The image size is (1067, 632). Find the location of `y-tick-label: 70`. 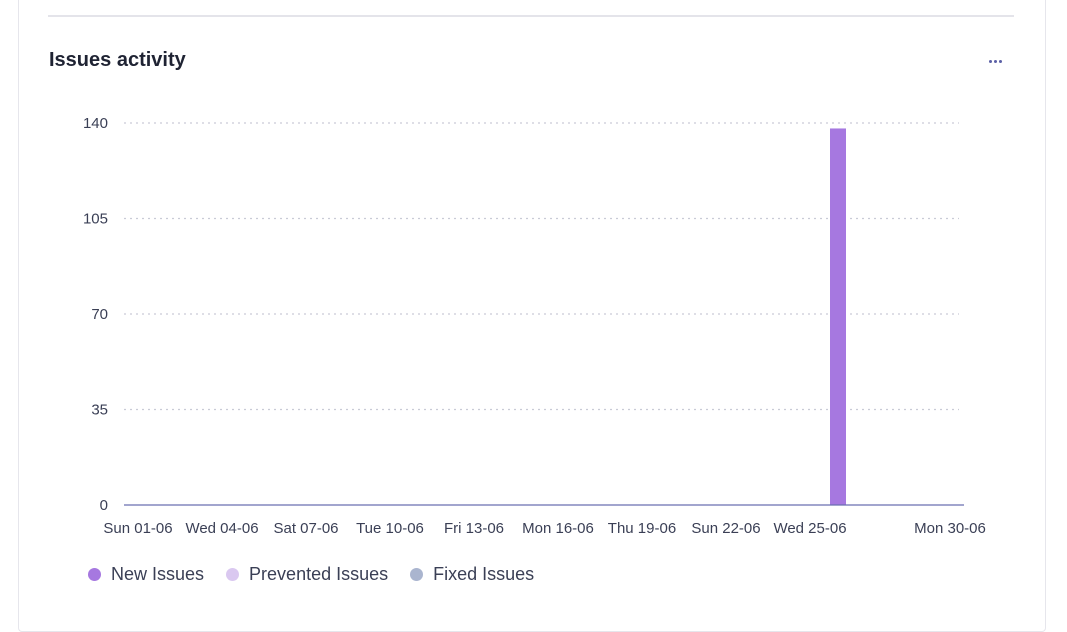

y-tick-label: 70 is located at coordinates (99, 314).